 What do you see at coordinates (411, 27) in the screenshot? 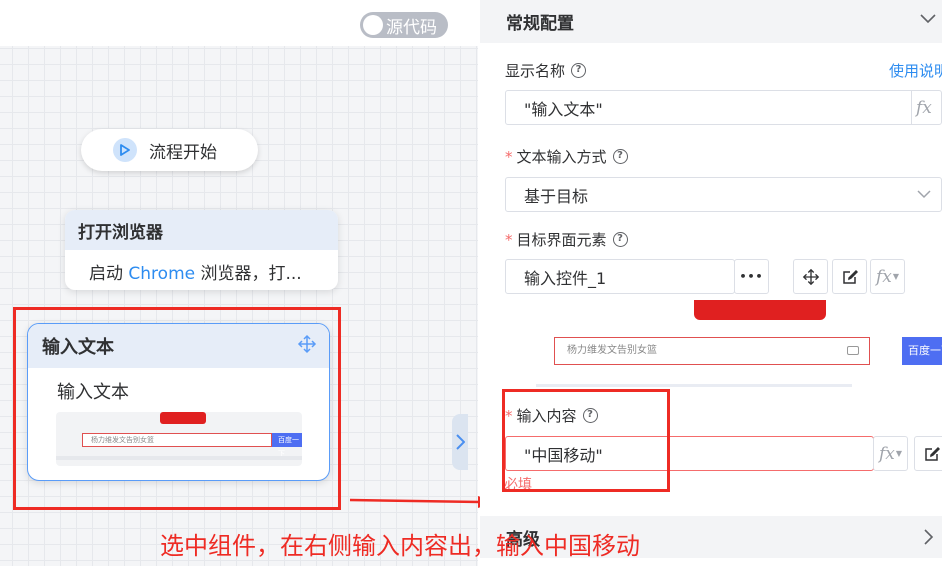
I see `source-code-label: 源代码` at bounding box center [411, 27].